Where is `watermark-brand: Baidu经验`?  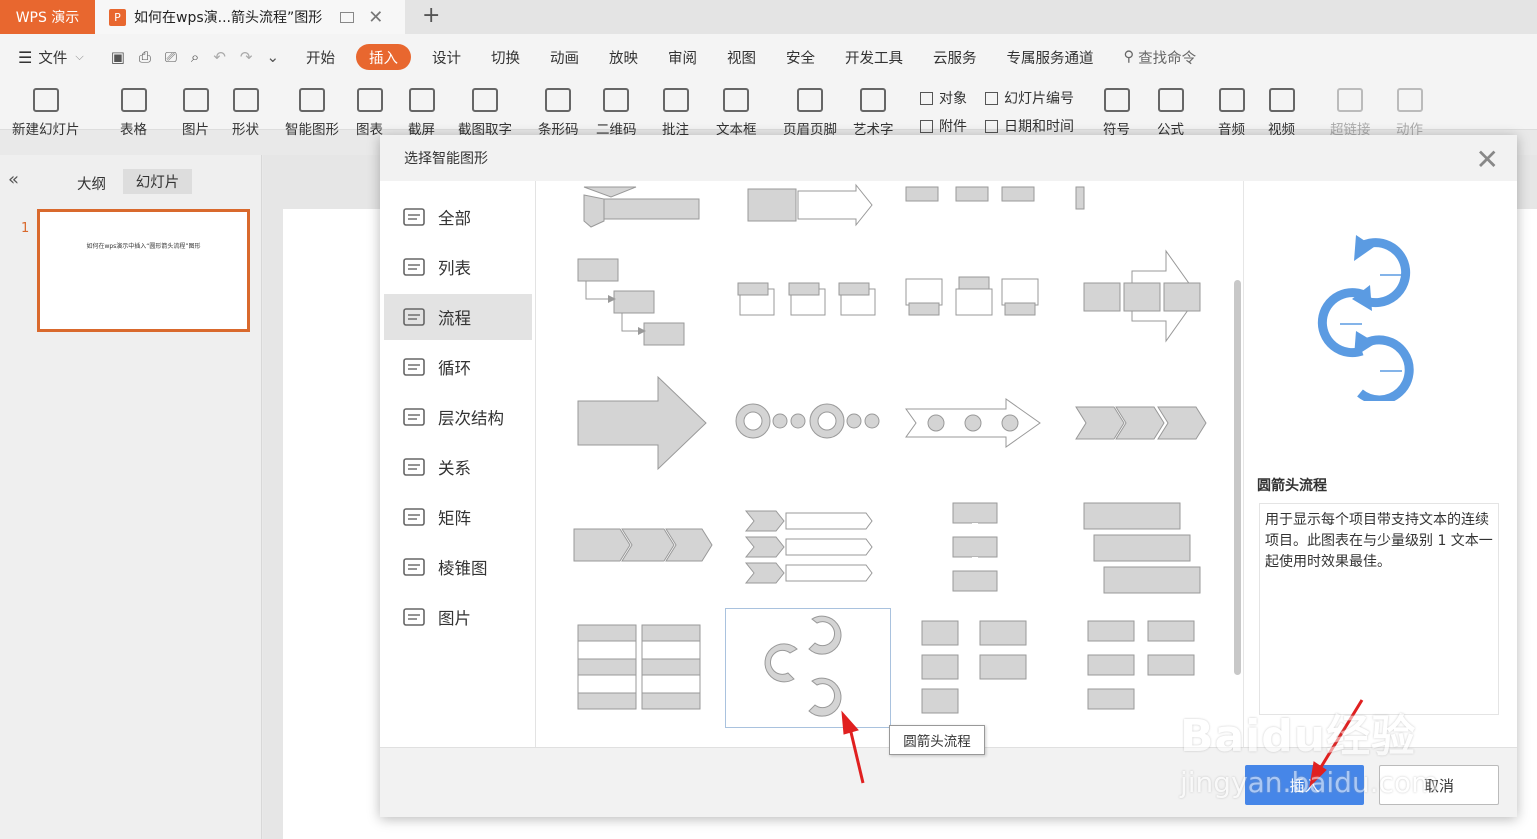 watermark-brand: Baidu经验 is located at coordinates (1298, 736).